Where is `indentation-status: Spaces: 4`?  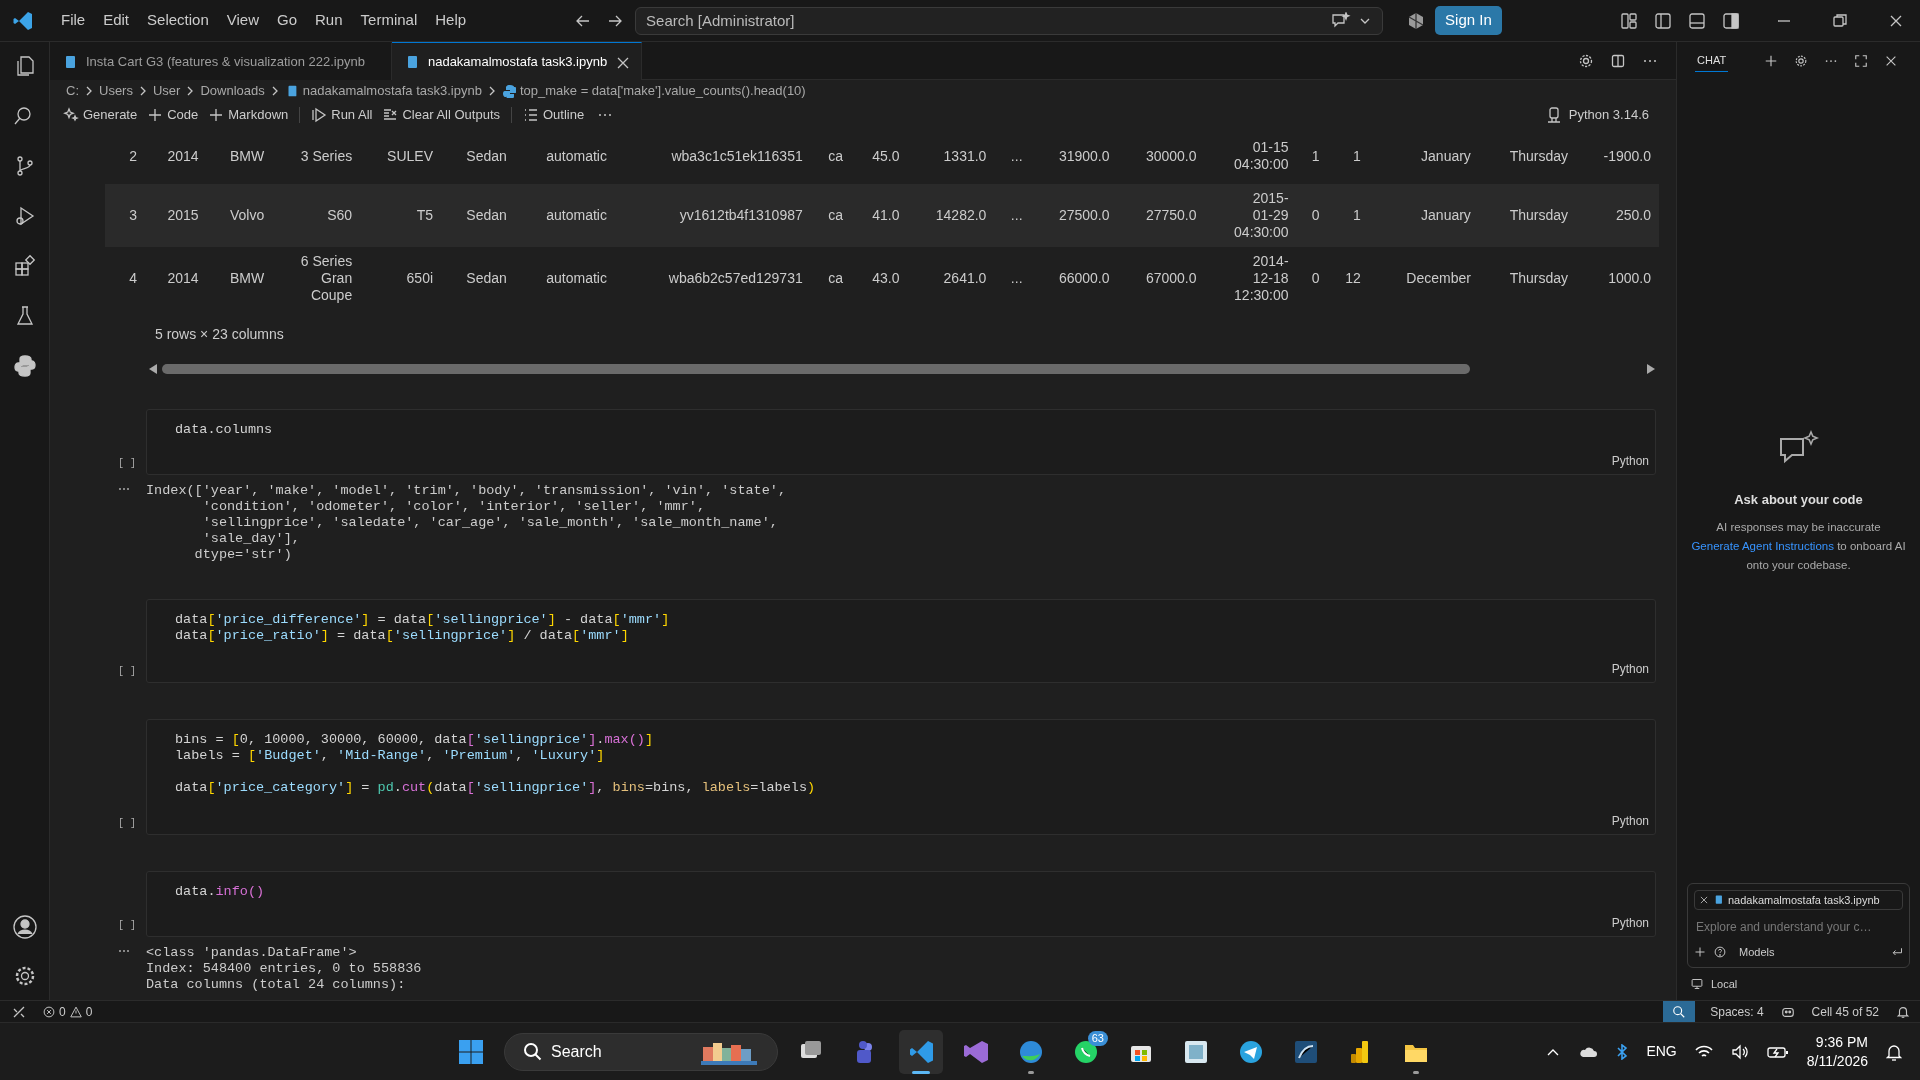 indentation-status: Spaces: 4 is located at coordinates (1737, 1011).